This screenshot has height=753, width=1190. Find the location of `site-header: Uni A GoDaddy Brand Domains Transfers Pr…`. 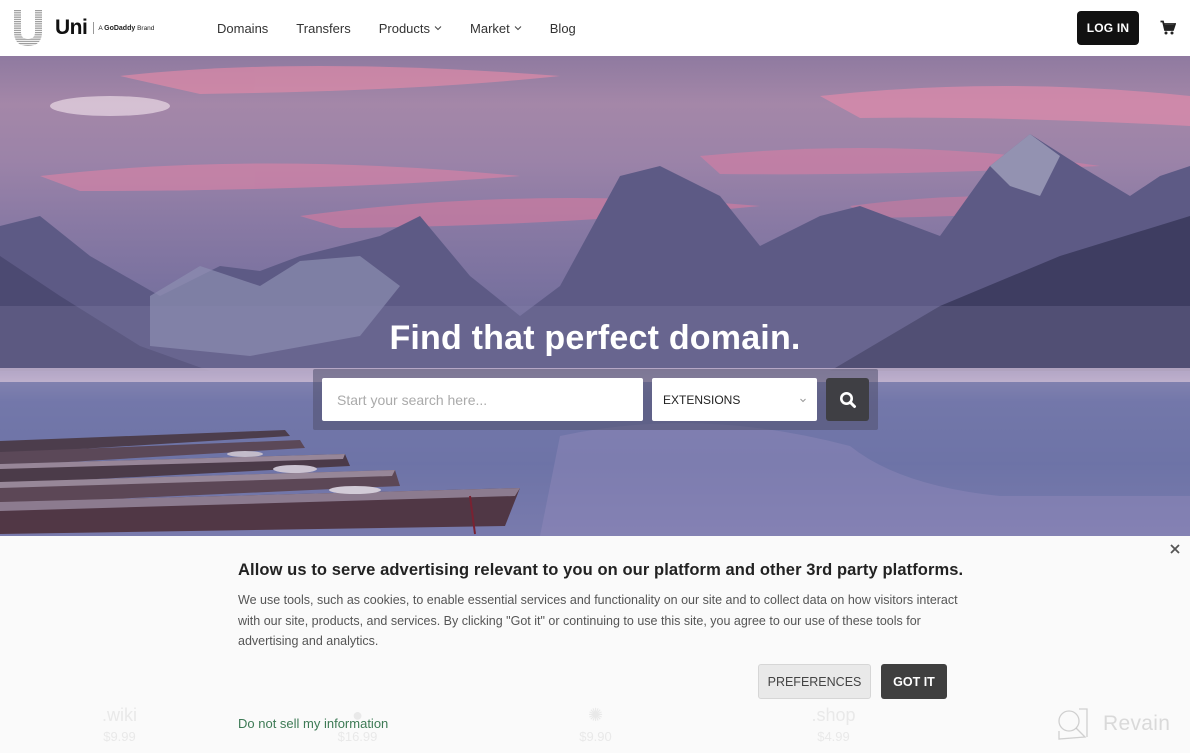

site-header: Uni A GoDaddy Brand Domains Transfers Pr… is located at coordinates (595, 28).